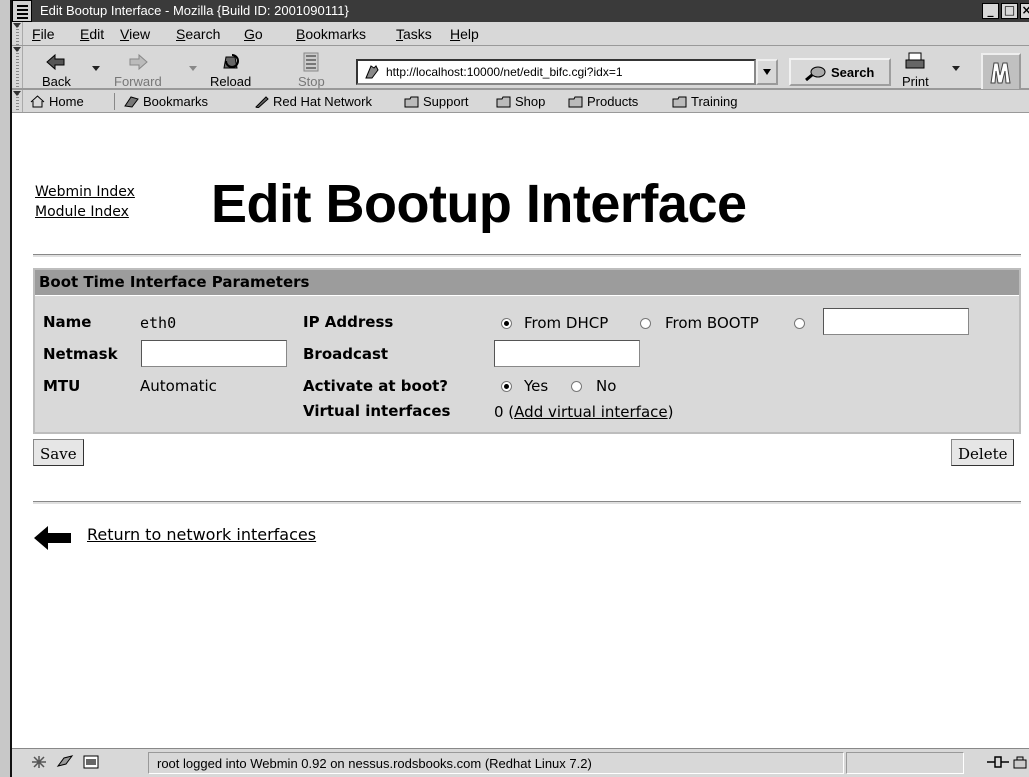 This screenshot has width=1029, height=777. Describe the element at coordinates (231, 81) in the screenshot. I see `reload-label: Reload` at that location.